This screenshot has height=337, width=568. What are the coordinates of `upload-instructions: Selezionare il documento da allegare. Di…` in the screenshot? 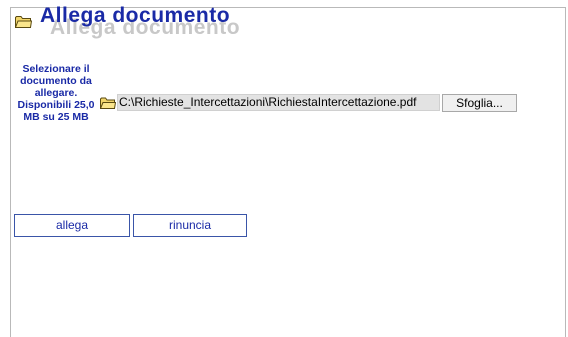 It's located at (56, 93).